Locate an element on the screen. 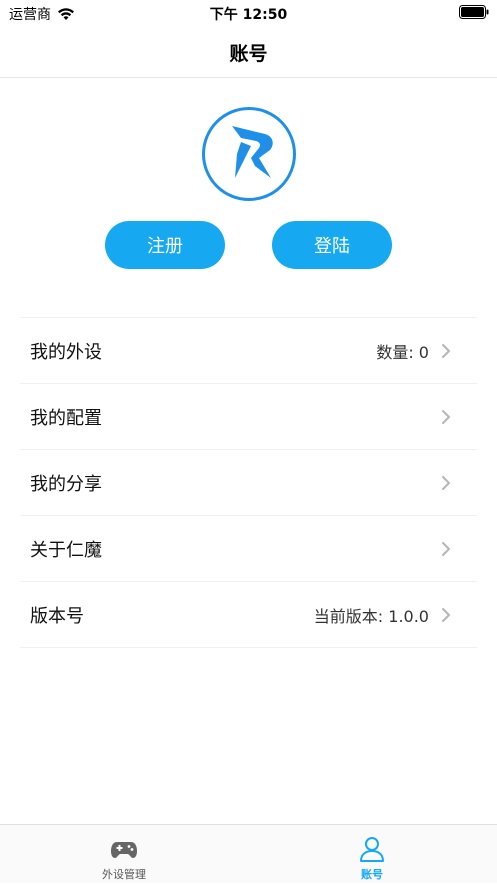 Image resolution: width=497 pixels, height=884 pixels. menu-item-my-shares: 我的分享 is located at coordinates (248, 483).